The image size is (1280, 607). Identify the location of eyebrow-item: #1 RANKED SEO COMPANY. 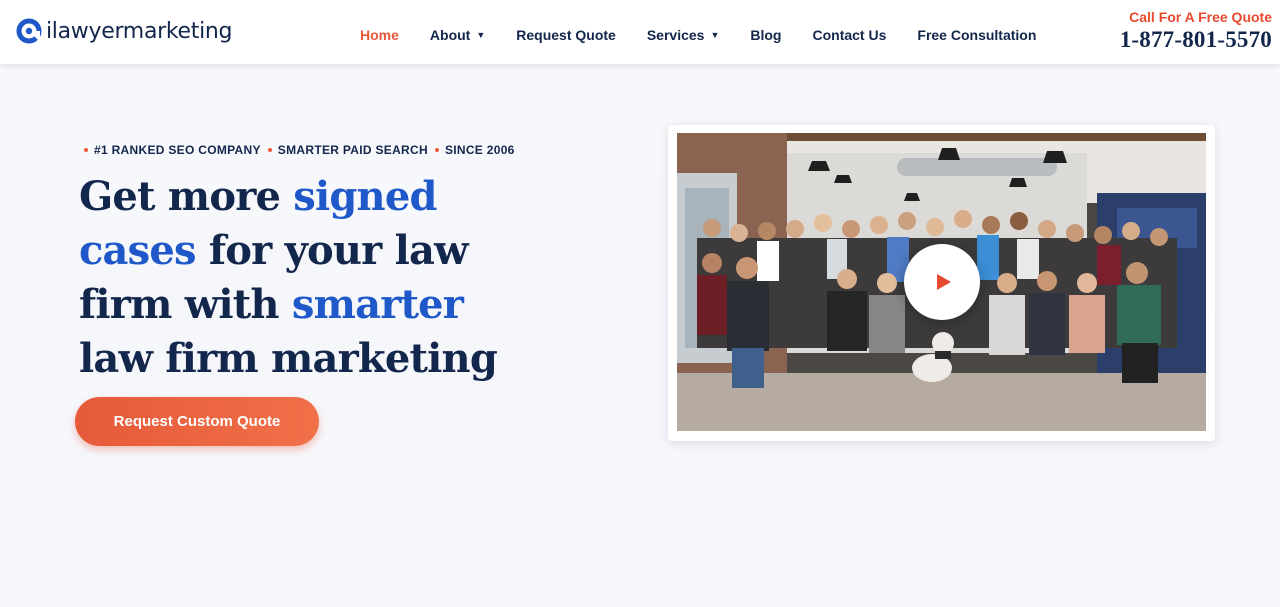
(172, 150).